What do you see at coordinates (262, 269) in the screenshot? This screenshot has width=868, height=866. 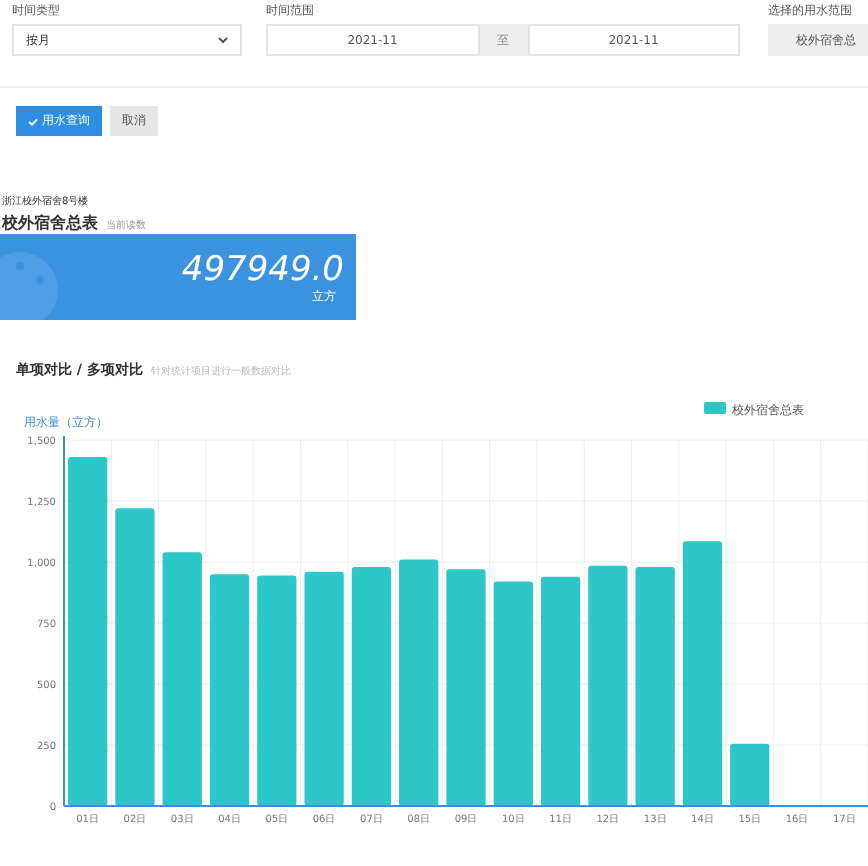 I see `meter-reading: 497949.0` at bounding box center [262, 269].